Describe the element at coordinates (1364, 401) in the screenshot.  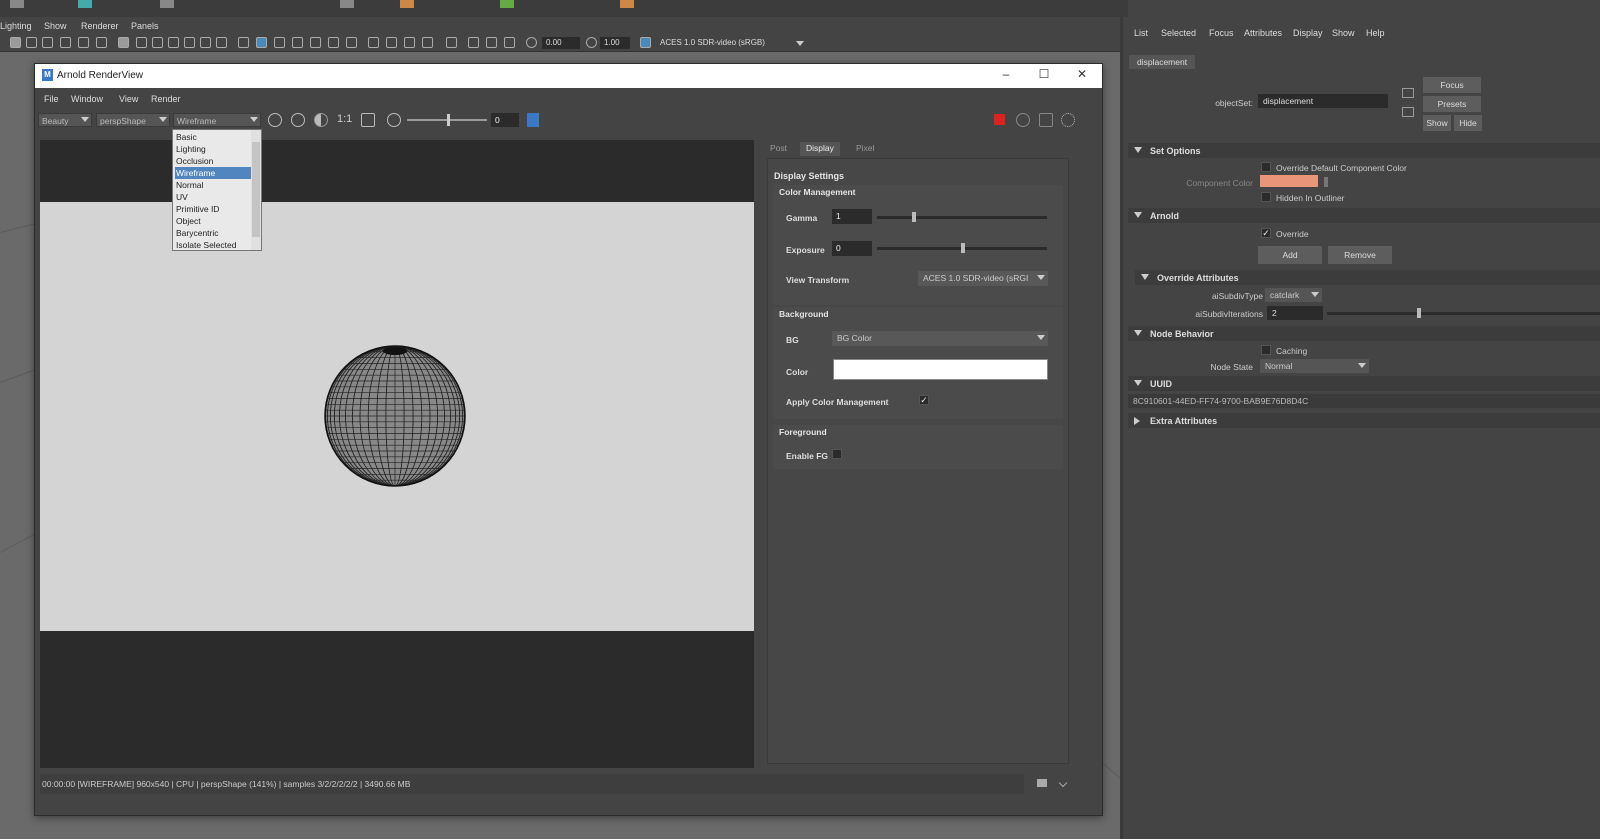
I see `uuid-field: 8C910601-44ED-FF74-9700-BAB9E76D8D4C` at that location.